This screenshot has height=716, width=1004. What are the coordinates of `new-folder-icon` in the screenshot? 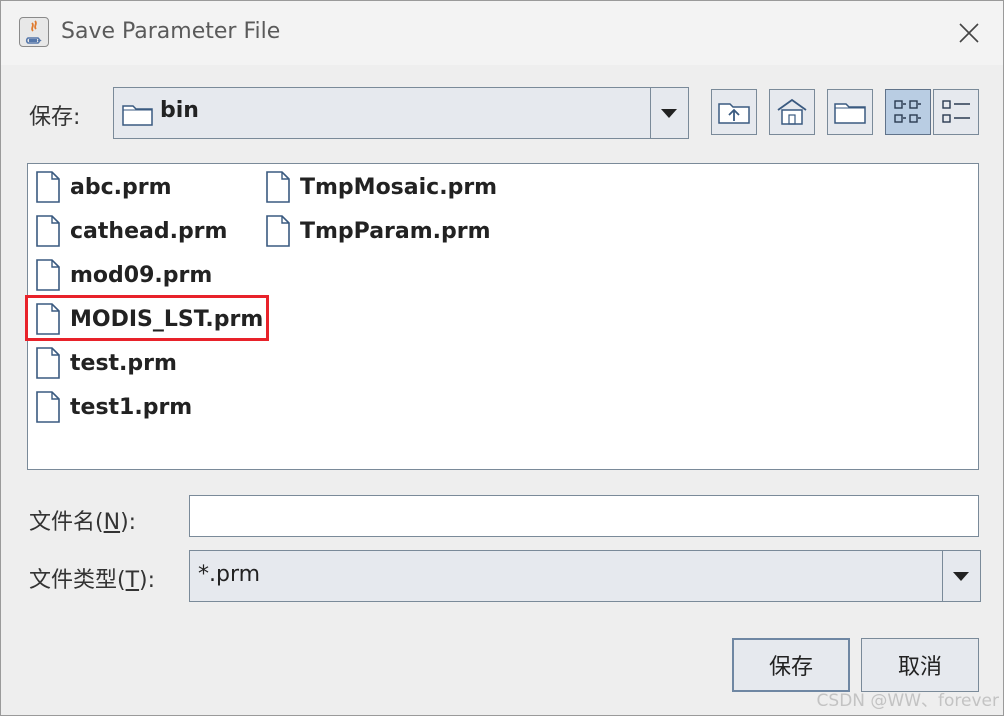 It's located at (850, 113).